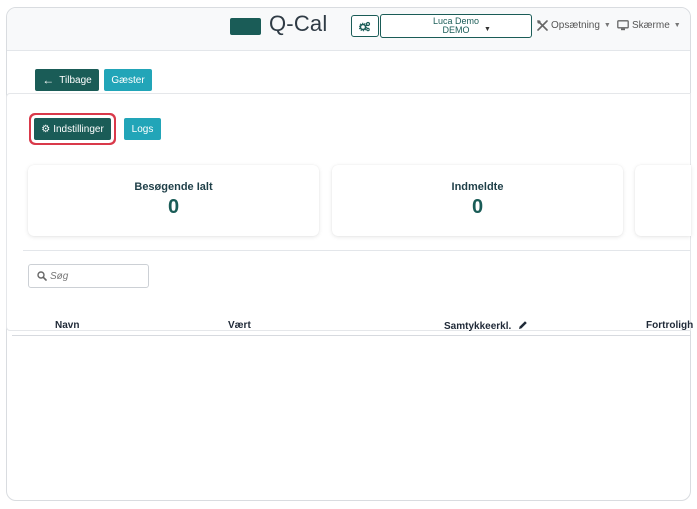 The image size is (697, 509). I want to click on stat-label: Besøgende Ialt, so click(173, 187).